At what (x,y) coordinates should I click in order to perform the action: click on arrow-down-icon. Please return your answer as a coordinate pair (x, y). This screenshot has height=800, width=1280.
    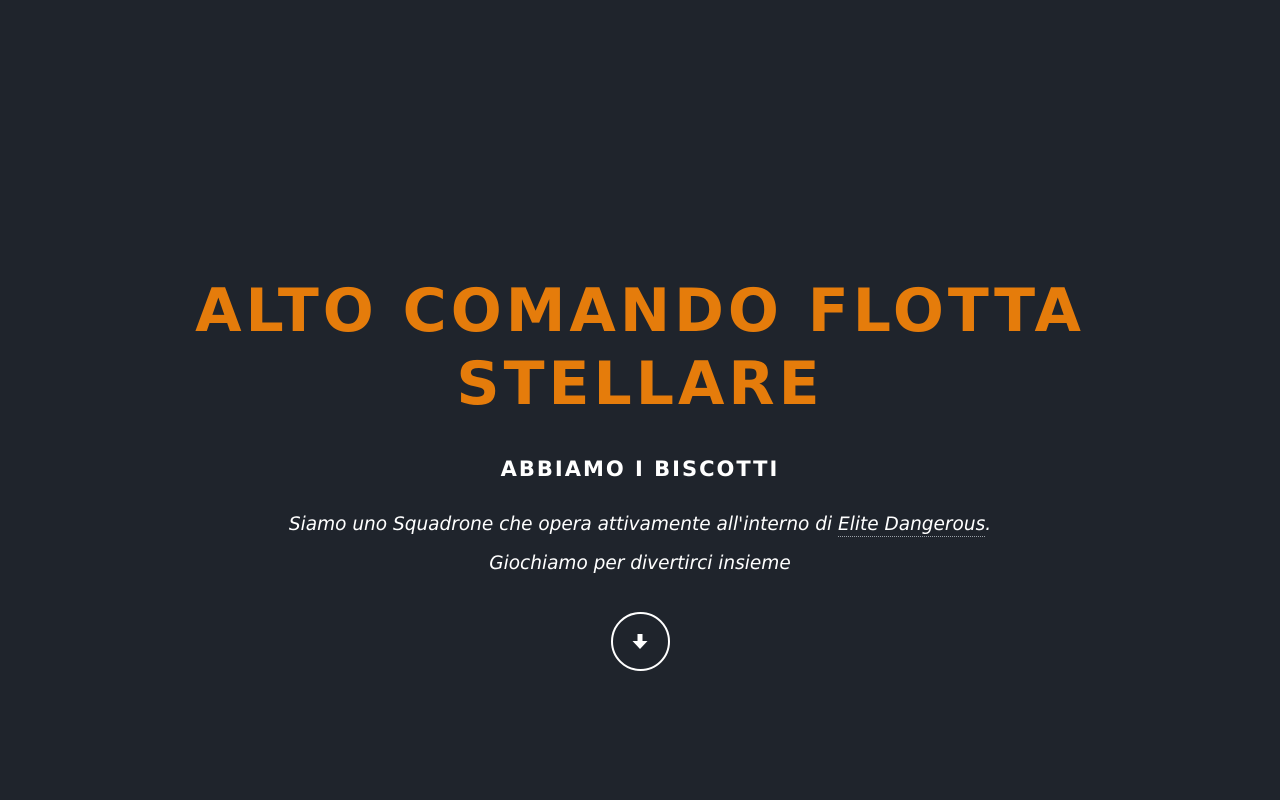
    Looking at the image, I should click on (640, 642).